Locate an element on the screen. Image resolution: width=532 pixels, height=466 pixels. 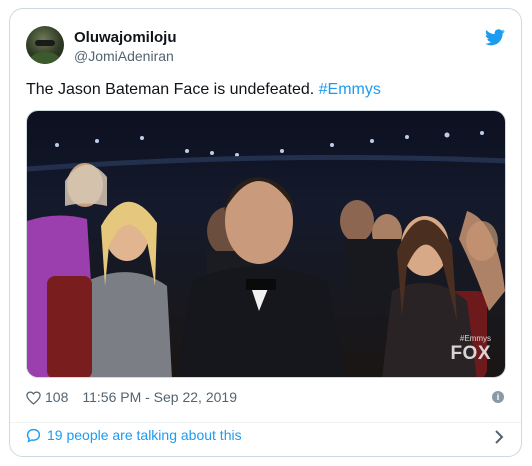
like-count: 108 is located at coordinates (56, 397).